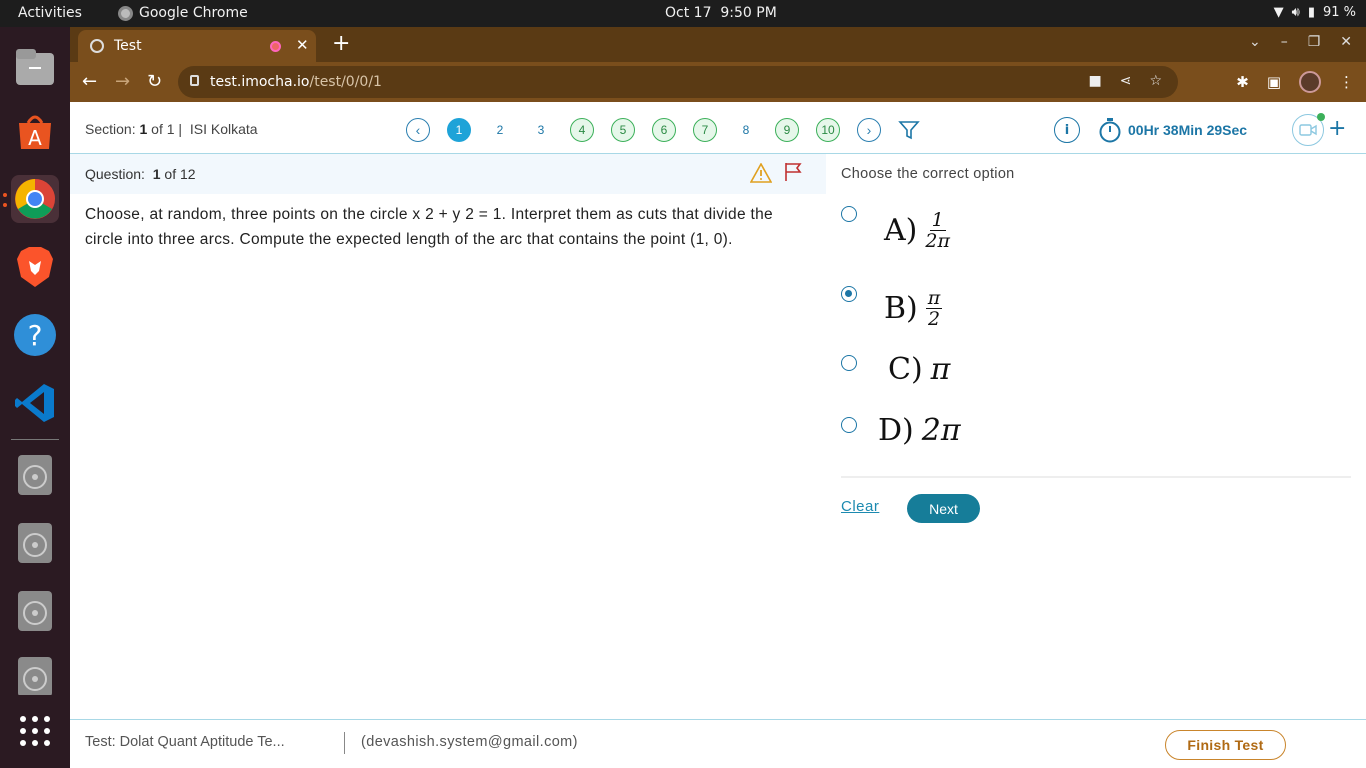  What do you see at coordinates (582, 130) in the screenshot?
I see `question-nav-4: 4` at bounding box center [582, 130].